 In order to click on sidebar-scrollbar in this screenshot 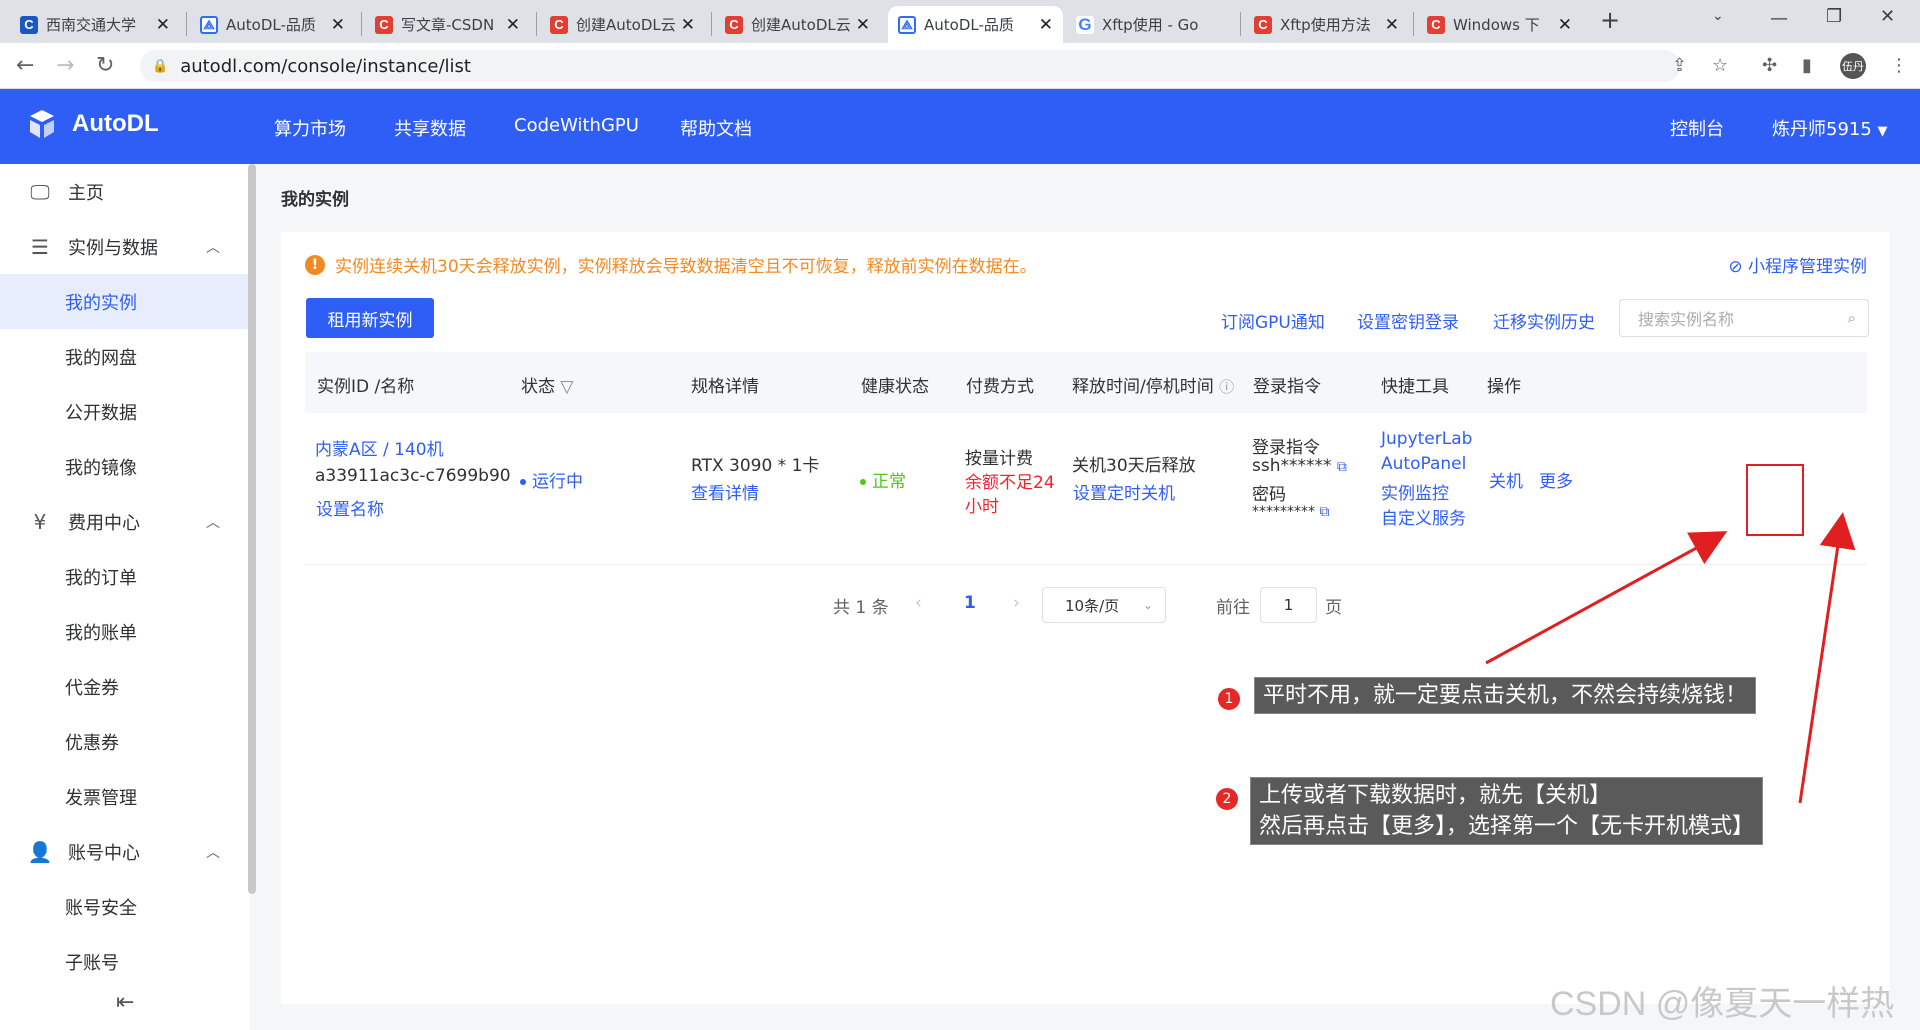, I will do `click(252, 529)`.